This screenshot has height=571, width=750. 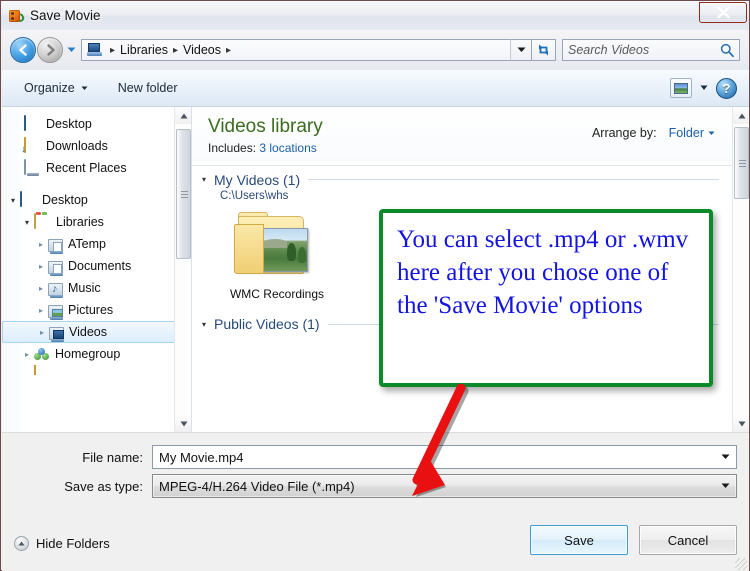 I want to click on file-name-dropdown-button, so click(x=725, y=457).